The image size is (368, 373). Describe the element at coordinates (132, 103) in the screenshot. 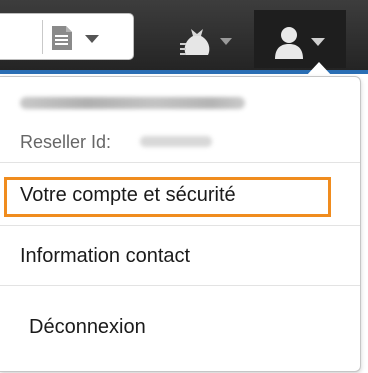

I see `redacted-email` at that location.